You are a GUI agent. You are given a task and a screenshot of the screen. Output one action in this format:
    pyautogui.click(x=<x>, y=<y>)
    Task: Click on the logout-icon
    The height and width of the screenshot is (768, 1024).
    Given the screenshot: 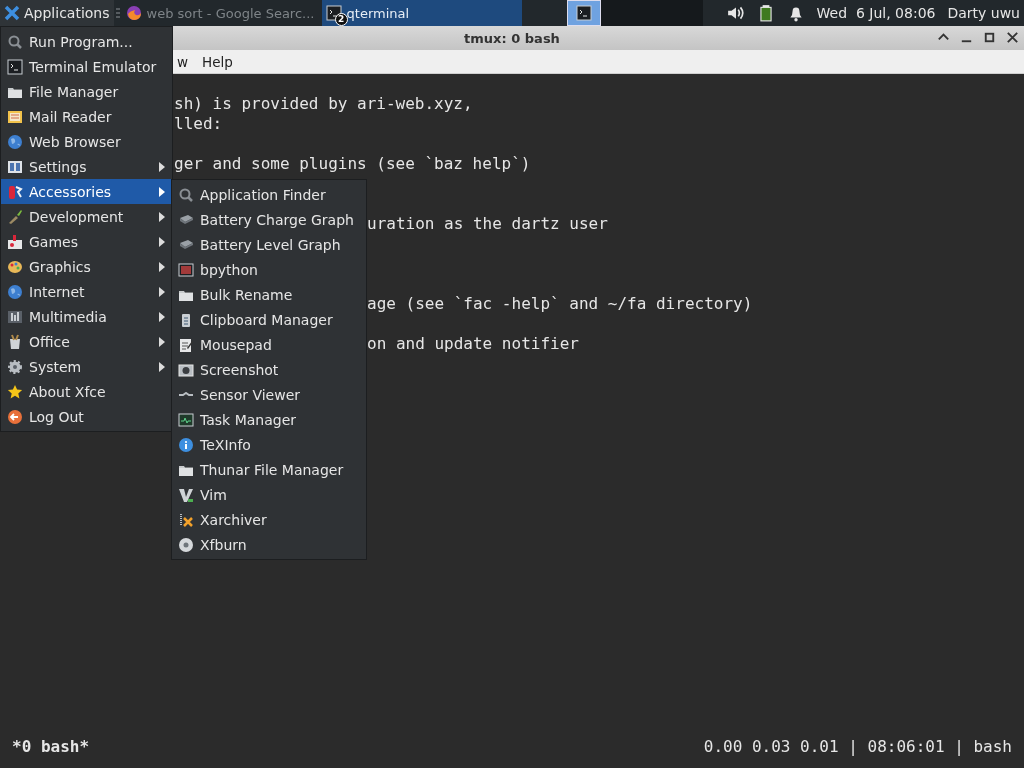 What is the action you would take?
    pyautogui.click(x=15, y=416)
    